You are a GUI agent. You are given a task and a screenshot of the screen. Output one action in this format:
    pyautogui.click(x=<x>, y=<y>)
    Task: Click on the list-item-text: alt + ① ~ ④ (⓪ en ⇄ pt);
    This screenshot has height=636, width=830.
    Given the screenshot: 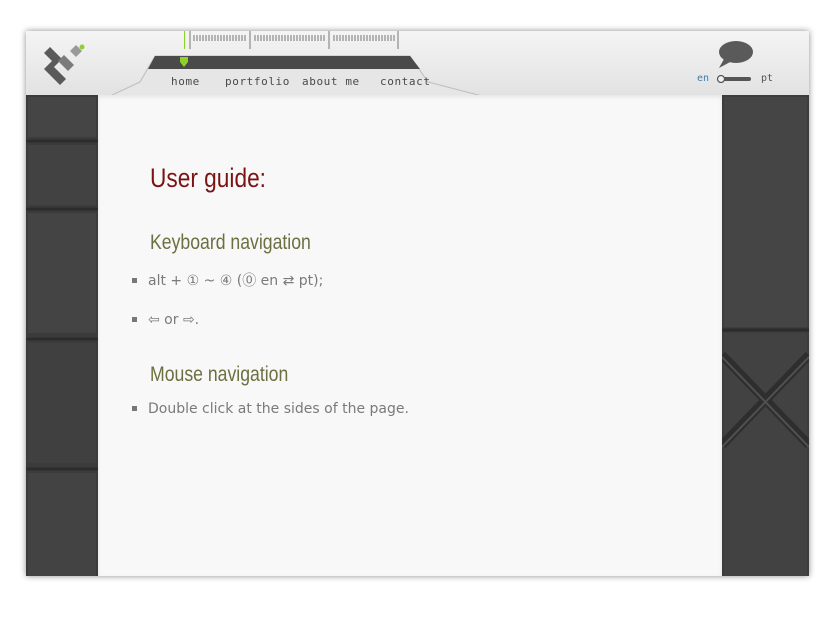 What is the action you would take?
    pyautogui.click(x=236, y=281)
    